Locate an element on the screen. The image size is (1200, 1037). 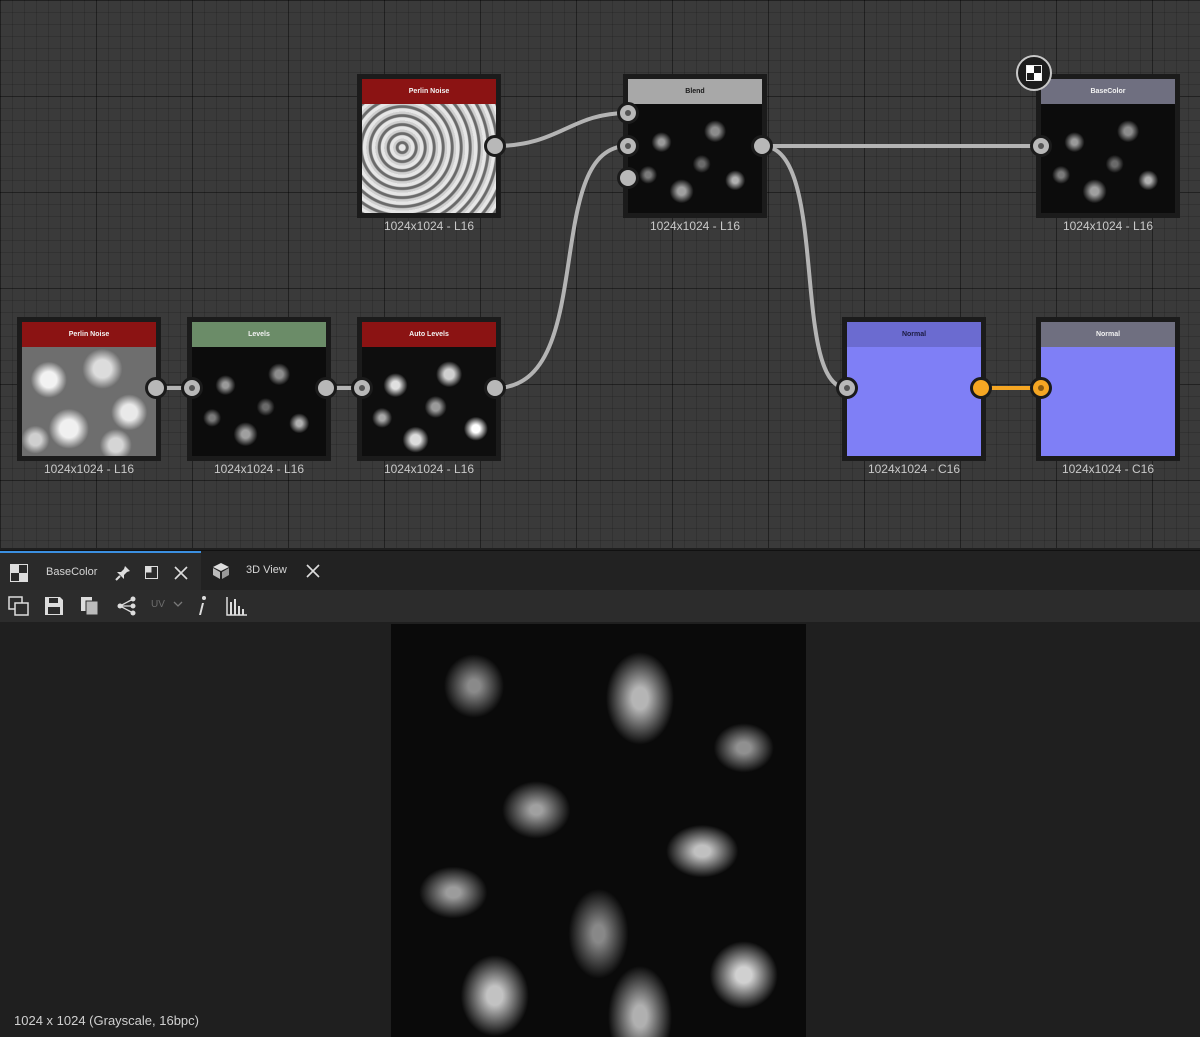
image-info-status: 1024 x 1024 (Grayscale, 16bpc) is located at coordinates (106, 1020).